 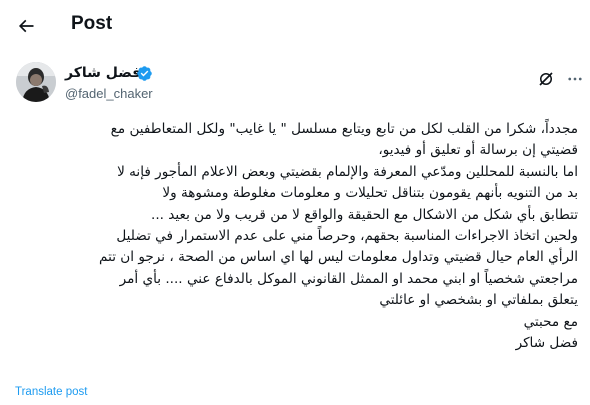 What do you see at coordinates (478, 150) in the screenshot?
I see `post-line: قضيتي إن برسالة أو تعليق أو فيديو،` at bounding box center [478, 150].